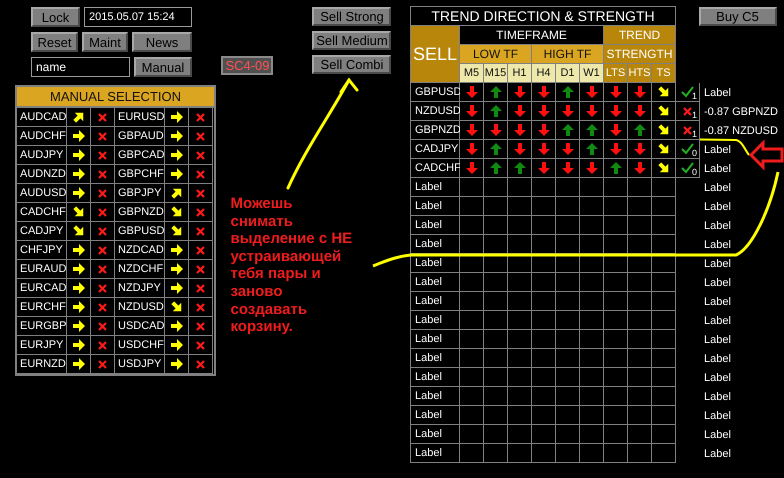  Describe the element at coordinates (42, 307) in the screenshot. I see `pair-name: EURCHF` at that location.